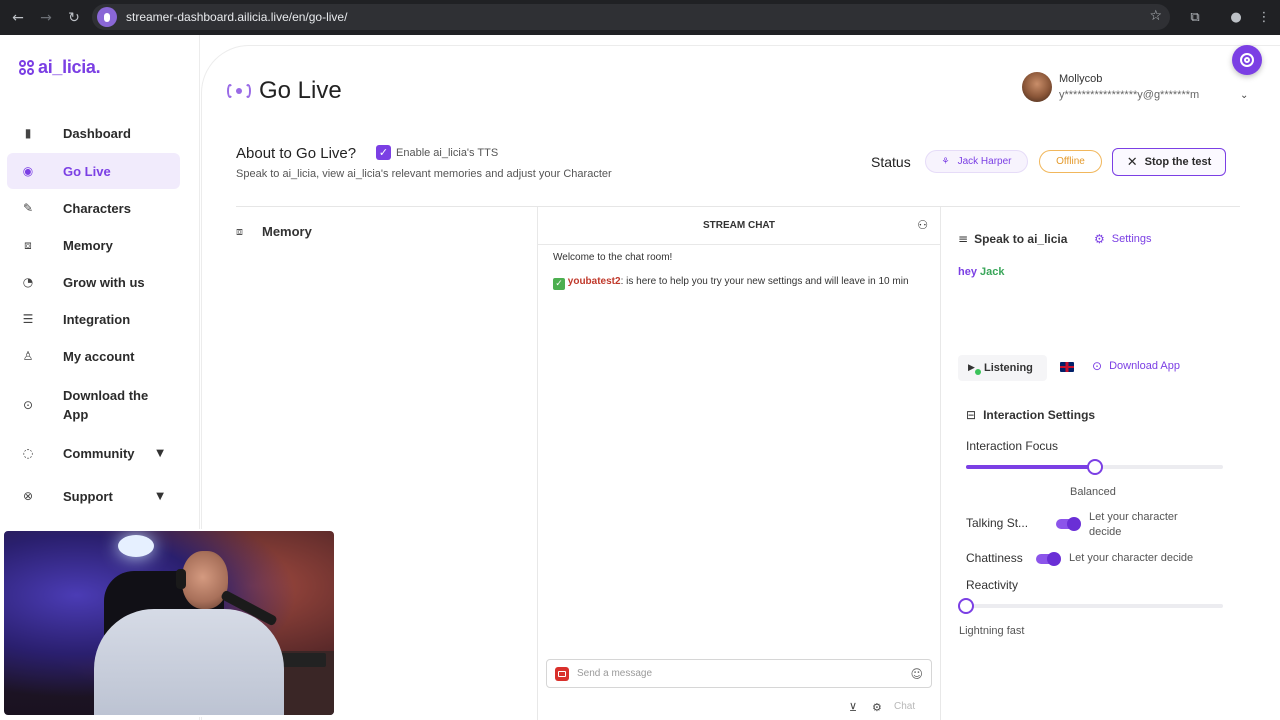 This screenshot has height=720, width=1280. I want to click on avatar, so click(1037, 87).